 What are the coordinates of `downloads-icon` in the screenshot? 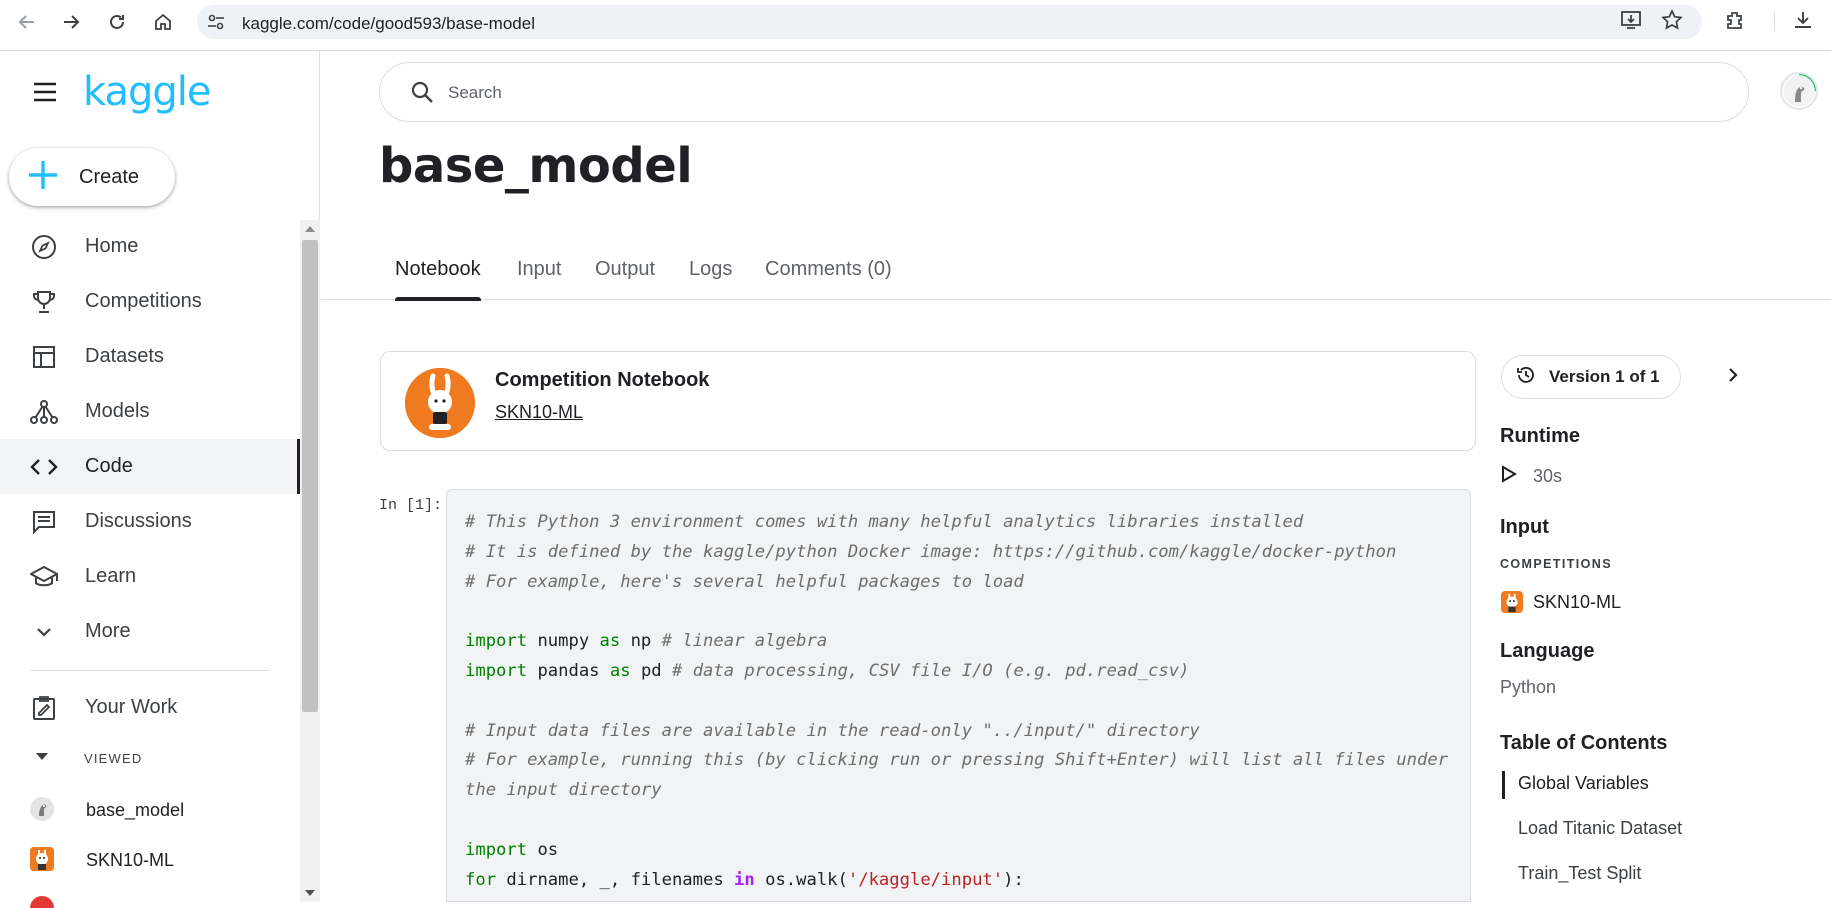 It's located at (1803, 22).